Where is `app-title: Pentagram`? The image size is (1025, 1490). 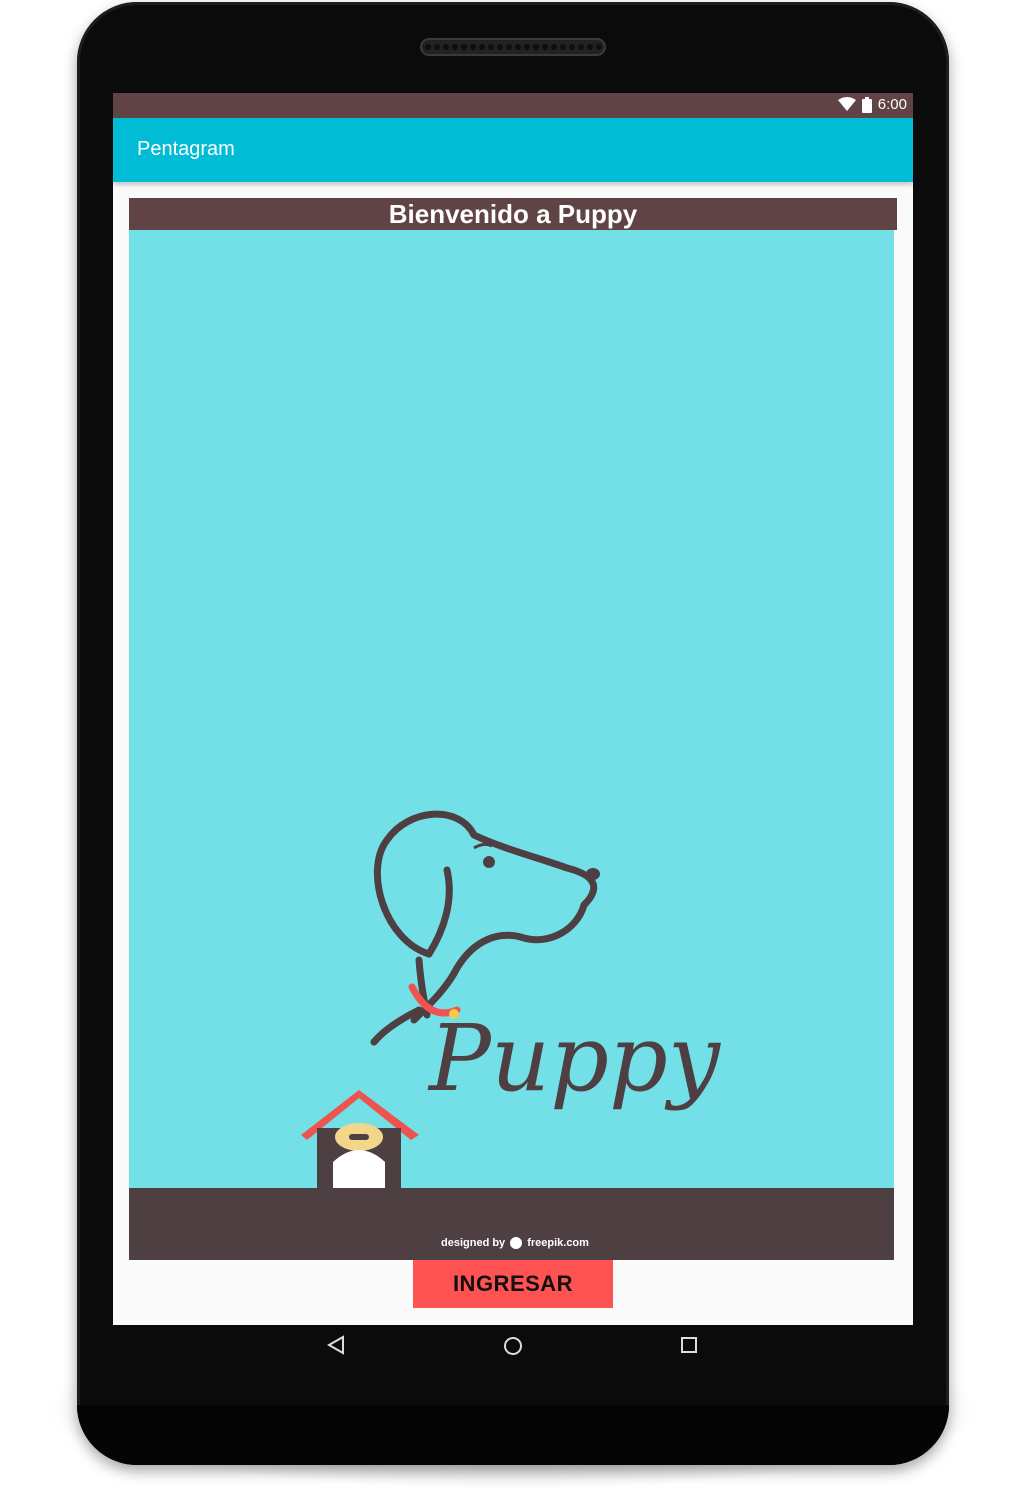 app-title: Pentagram is located at coordinates (186, 149).